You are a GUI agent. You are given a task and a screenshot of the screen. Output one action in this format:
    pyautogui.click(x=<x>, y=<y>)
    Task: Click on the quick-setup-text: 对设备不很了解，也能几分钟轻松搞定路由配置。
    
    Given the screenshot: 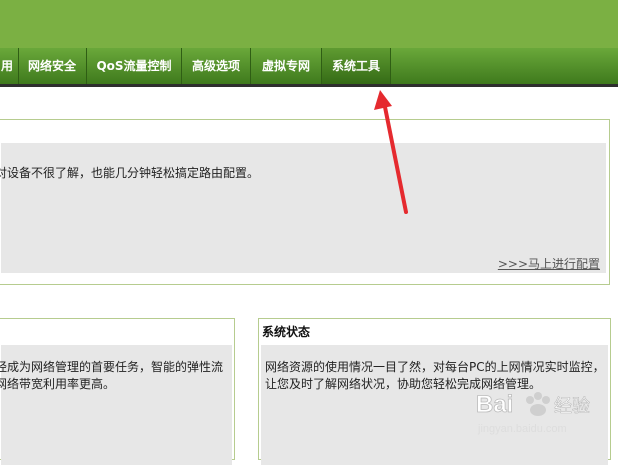 What is the action you would take?
    pyautogui.click(x=130, y=173)
    